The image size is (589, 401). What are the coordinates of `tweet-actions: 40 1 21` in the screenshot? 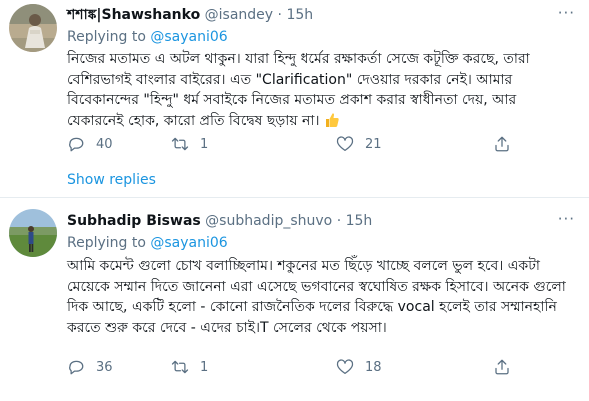 It's located at (317, 144).